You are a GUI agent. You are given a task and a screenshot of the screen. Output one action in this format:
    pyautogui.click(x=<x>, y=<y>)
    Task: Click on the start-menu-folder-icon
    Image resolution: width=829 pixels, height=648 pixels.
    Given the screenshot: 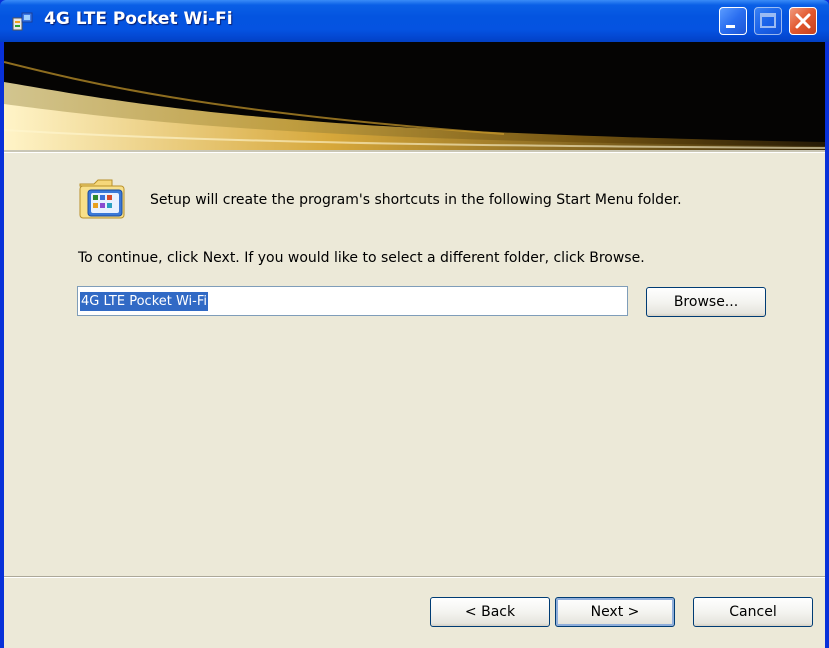 What is the action you would take?
    pyautogui.click(x=102, y=199)
    